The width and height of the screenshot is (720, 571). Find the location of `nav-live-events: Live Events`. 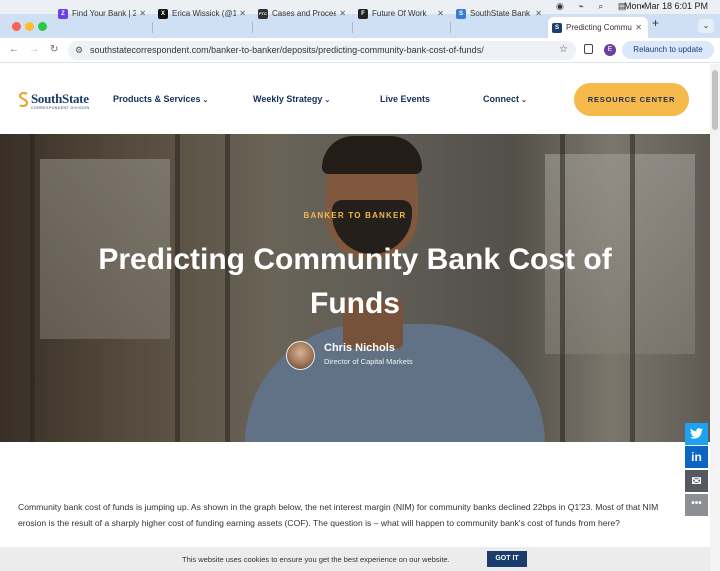

nav-live-events: Live Events is located at coordinates (405, 99).